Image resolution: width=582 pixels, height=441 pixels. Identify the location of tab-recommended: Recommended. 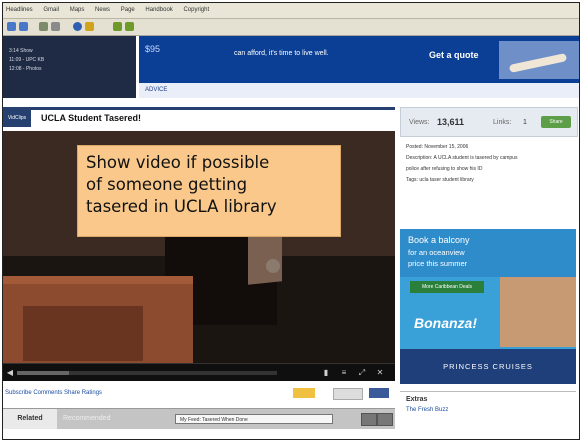
(86, 419).